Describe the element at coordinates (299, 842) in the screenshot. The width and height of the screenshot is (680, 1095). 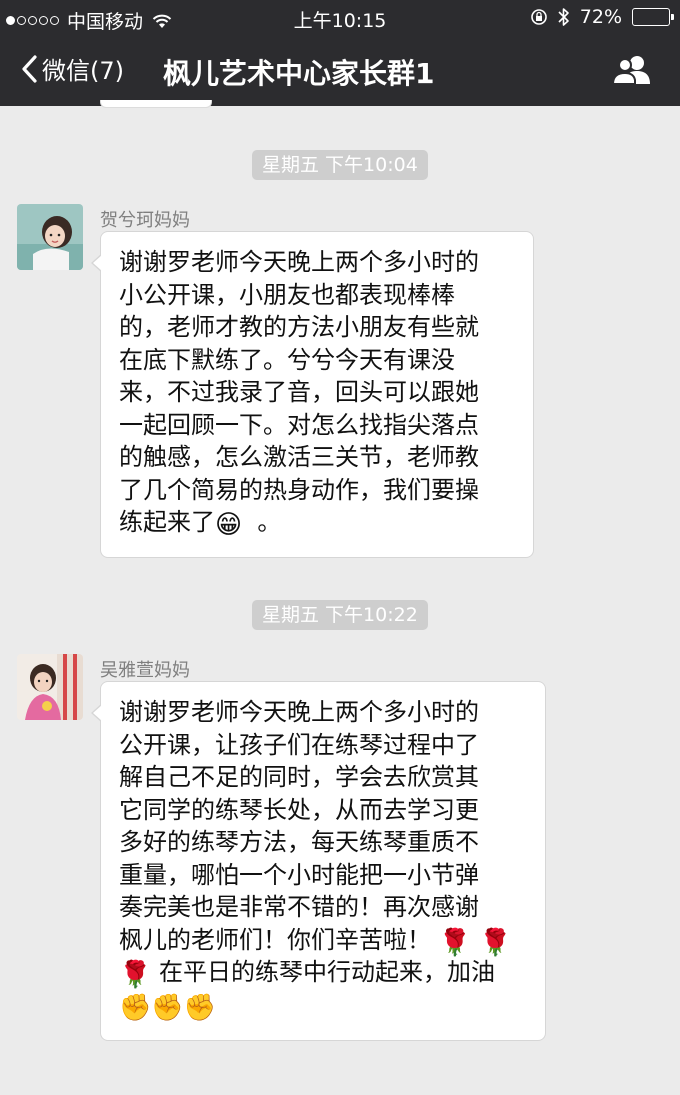
I see `message-line: 多好的练琴方法，每天练琴重质不` at that location.